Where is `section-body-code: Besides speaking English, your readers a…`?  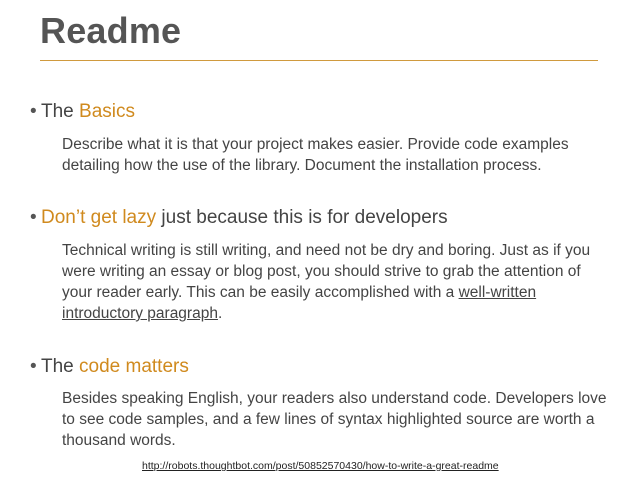
section-body-code: Besides speaking English, your readers a… is located at coordinates (334, 419).